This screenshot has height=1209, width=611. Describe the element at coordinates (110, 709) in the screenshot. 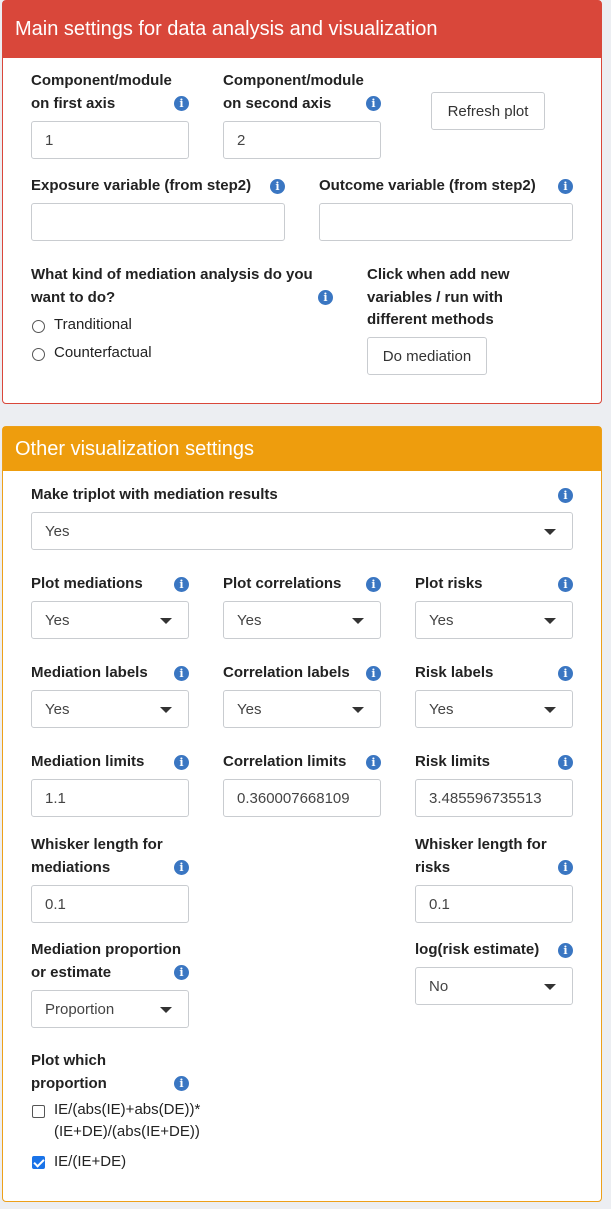

I see `mediation-labels-select: Yes` at that location.